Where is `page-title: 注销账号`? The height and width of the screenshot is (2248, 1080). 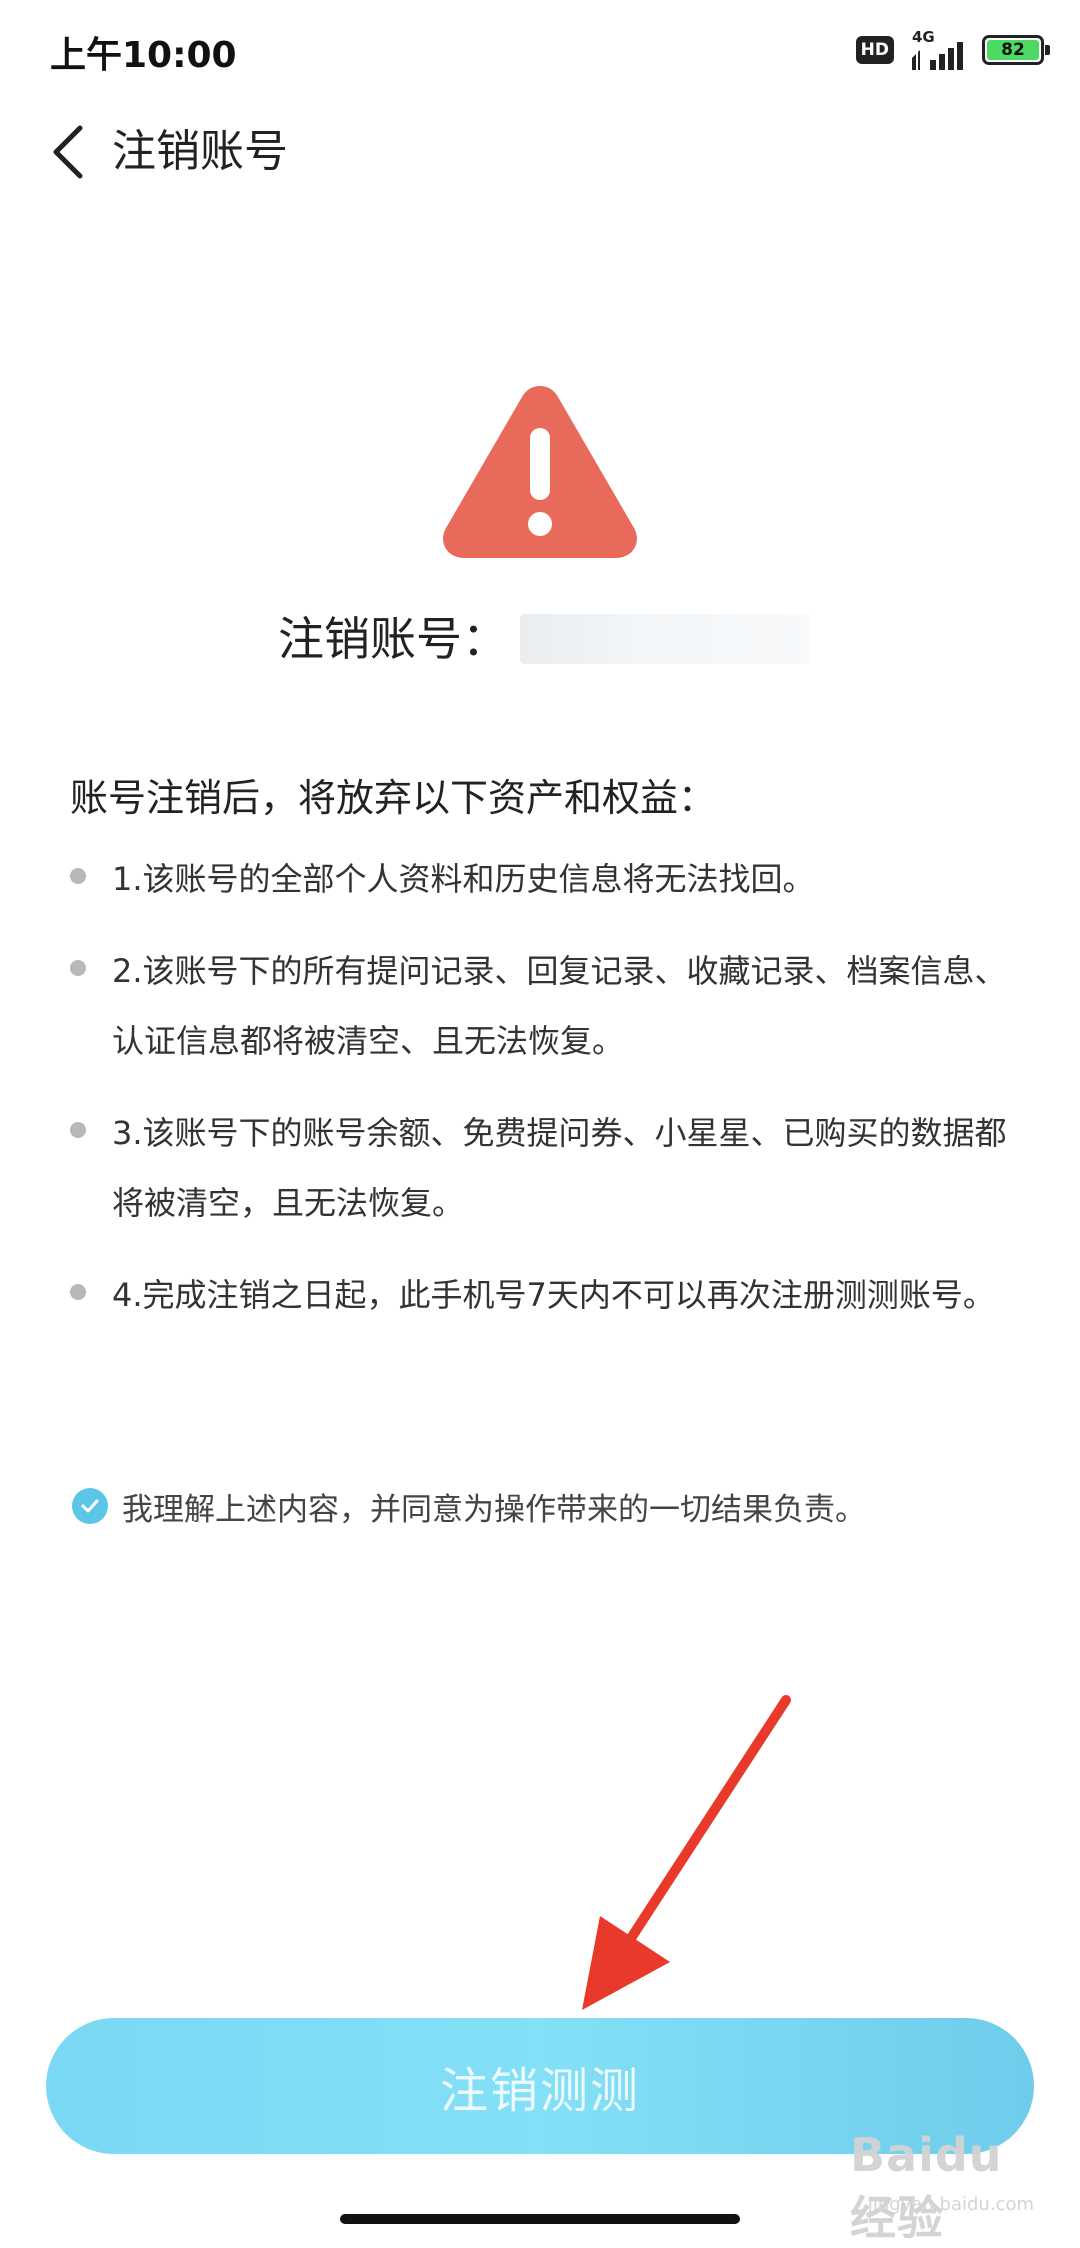
page-title: 注销账号 is located at coordinates (200, 151).